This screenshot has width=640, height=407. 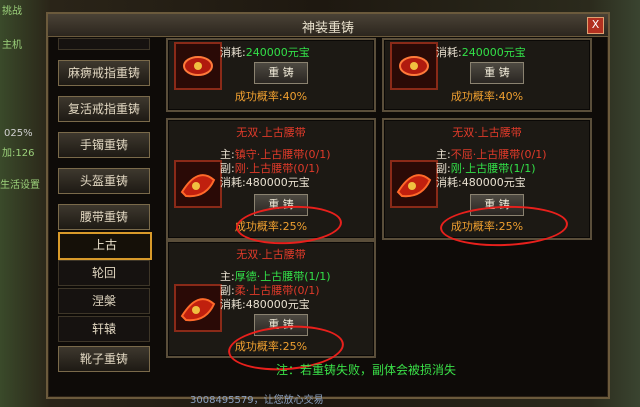 I want to click on nav-item-boots: 靴子重铸, so click(x=104, y=359).